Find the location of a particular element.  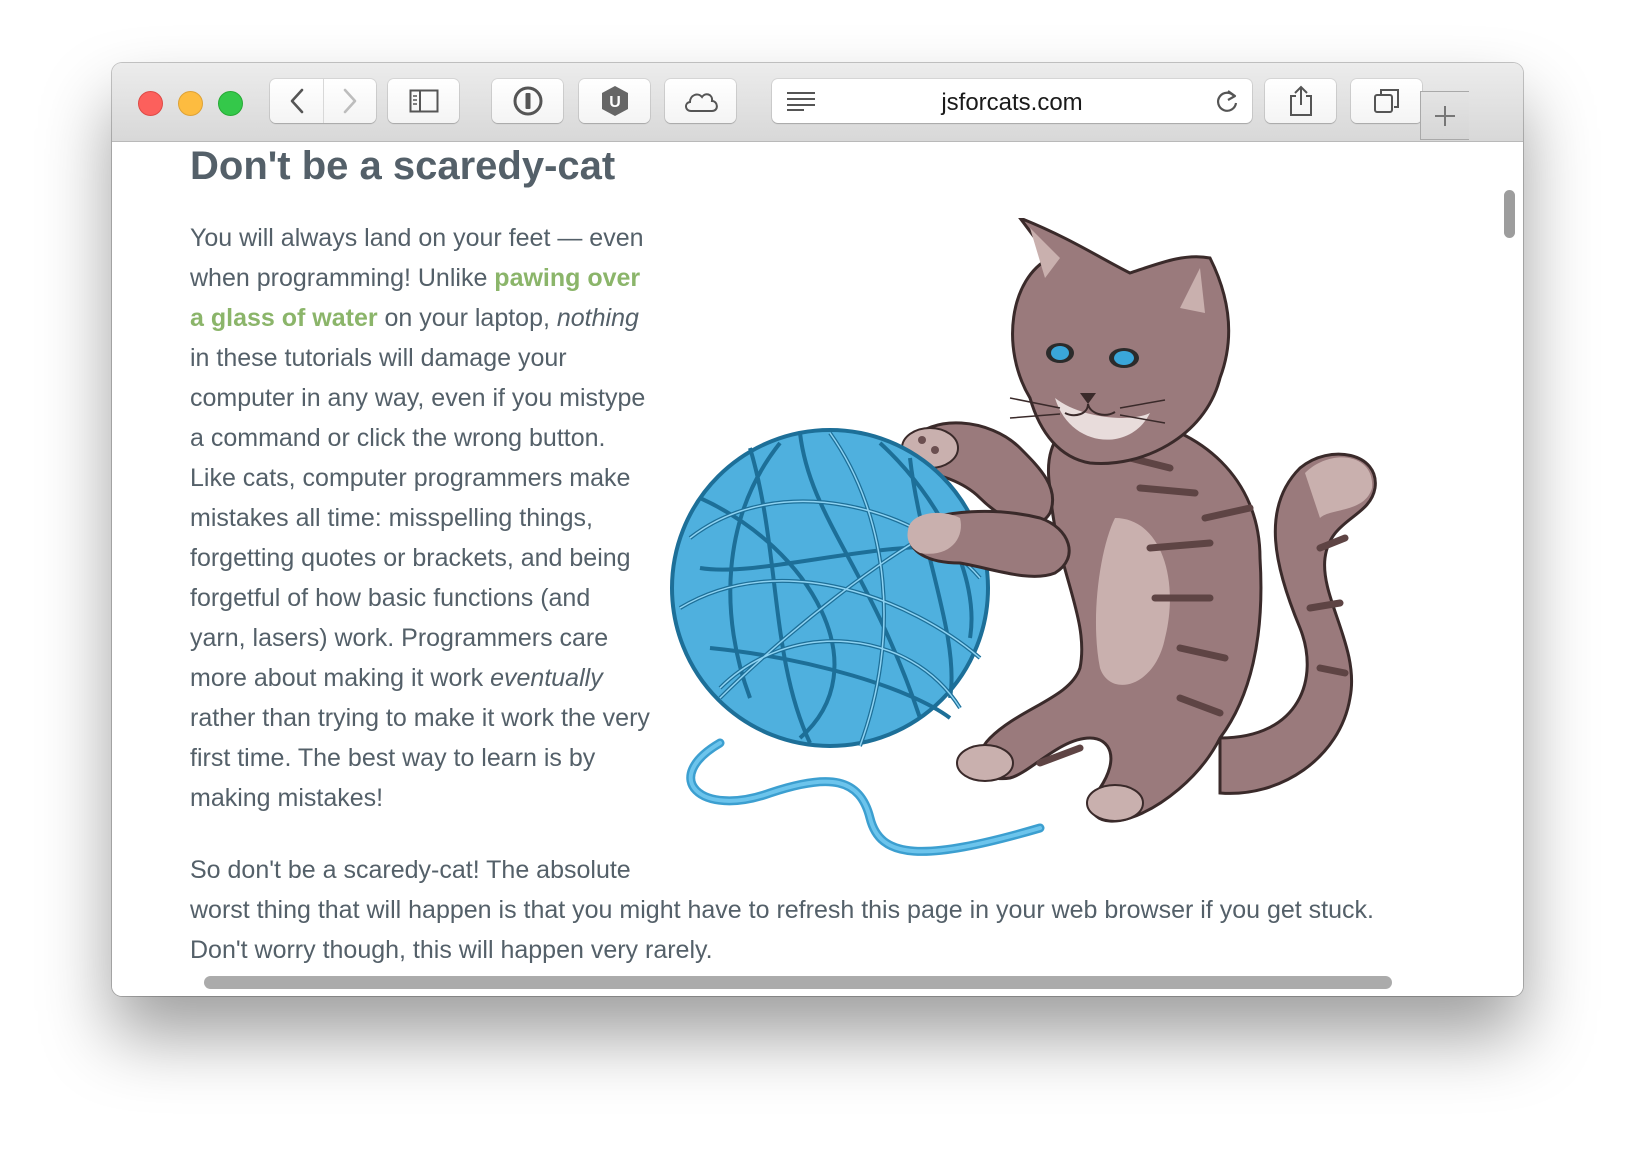

chevron-right-icon is located at coordinates (350, 101).